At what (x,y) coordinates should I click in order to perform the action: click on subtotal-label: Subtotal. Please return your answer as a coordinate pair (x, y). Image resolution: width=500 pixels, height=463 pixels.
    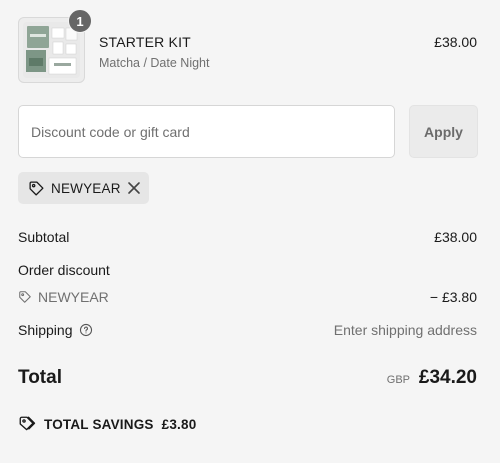
    Looking at the image, I should click on (44, 237).